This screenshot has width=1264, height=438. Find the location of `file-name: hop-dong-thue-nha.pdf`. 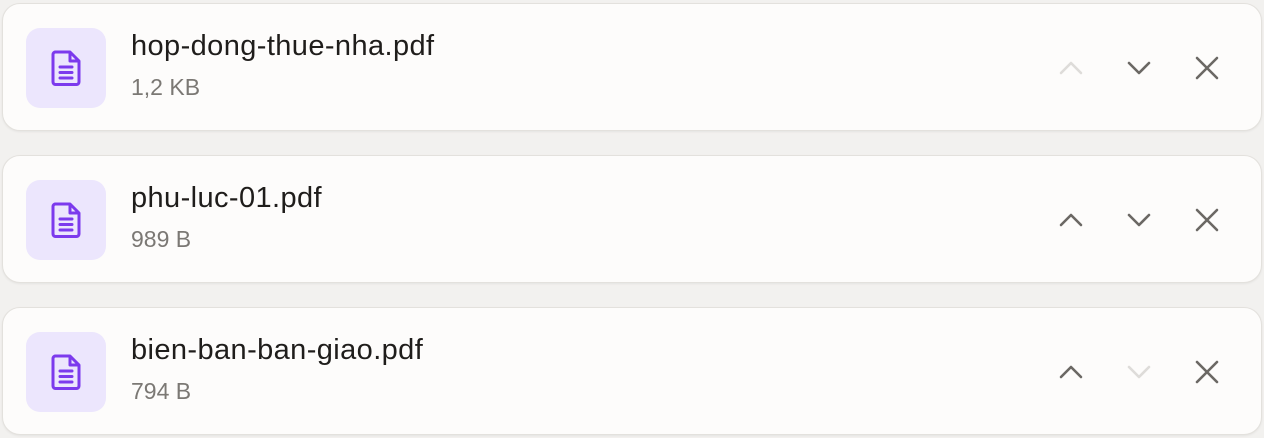

file-name: hop-dong-thue-nha.pdf is located at coordinates (283, 46).